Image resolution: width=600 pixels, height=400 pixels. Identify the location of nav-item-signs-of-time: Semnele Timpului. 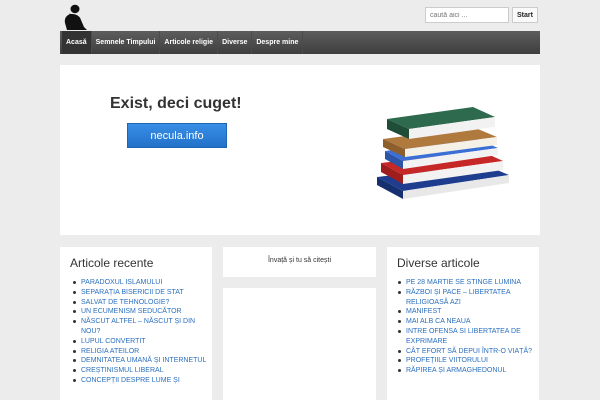
(126, 42).